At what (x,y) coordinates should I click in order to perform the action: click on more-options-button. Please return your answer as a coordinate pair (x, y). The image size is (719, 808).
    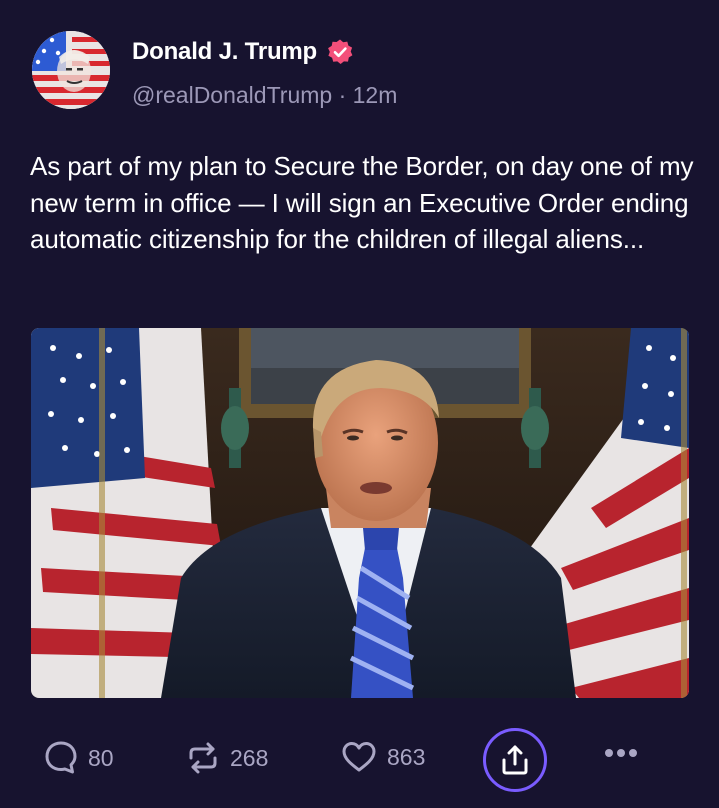
    Looking at the image, I should click on (621, 753).